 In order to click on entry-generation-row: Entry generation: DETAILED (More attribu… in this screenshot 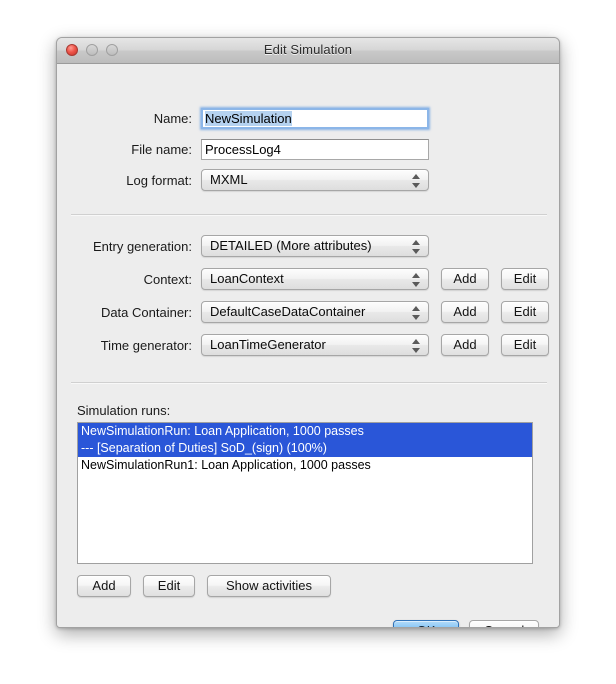, I will do `click(243, 246)`.